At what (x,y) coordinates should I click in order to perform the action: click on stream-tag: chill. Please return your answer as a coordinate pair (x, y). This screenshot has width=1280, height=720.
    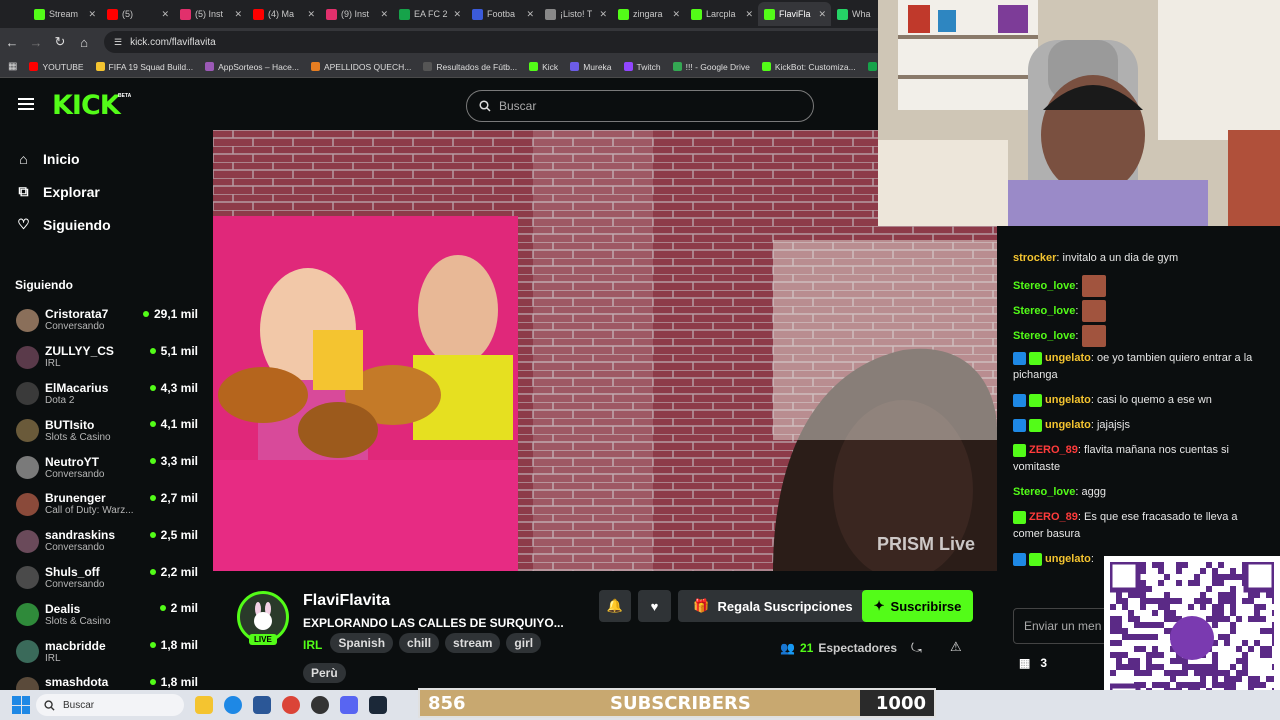
    Looking at the image, I should click on (419, 643).